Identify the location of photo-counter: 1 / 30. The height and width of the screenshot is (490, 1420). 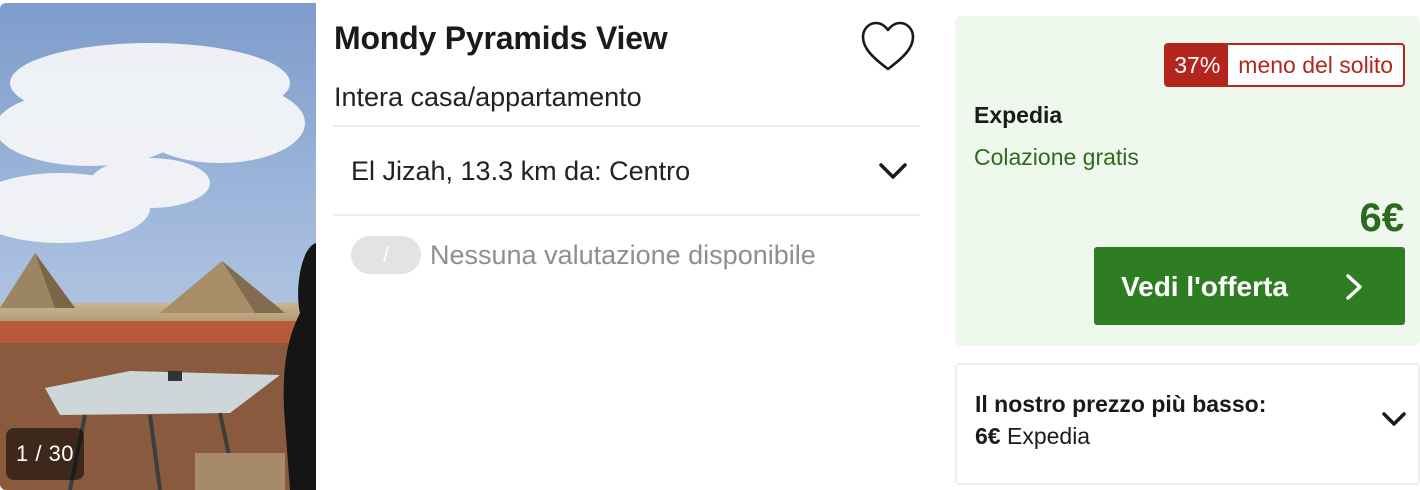
(45, 454).